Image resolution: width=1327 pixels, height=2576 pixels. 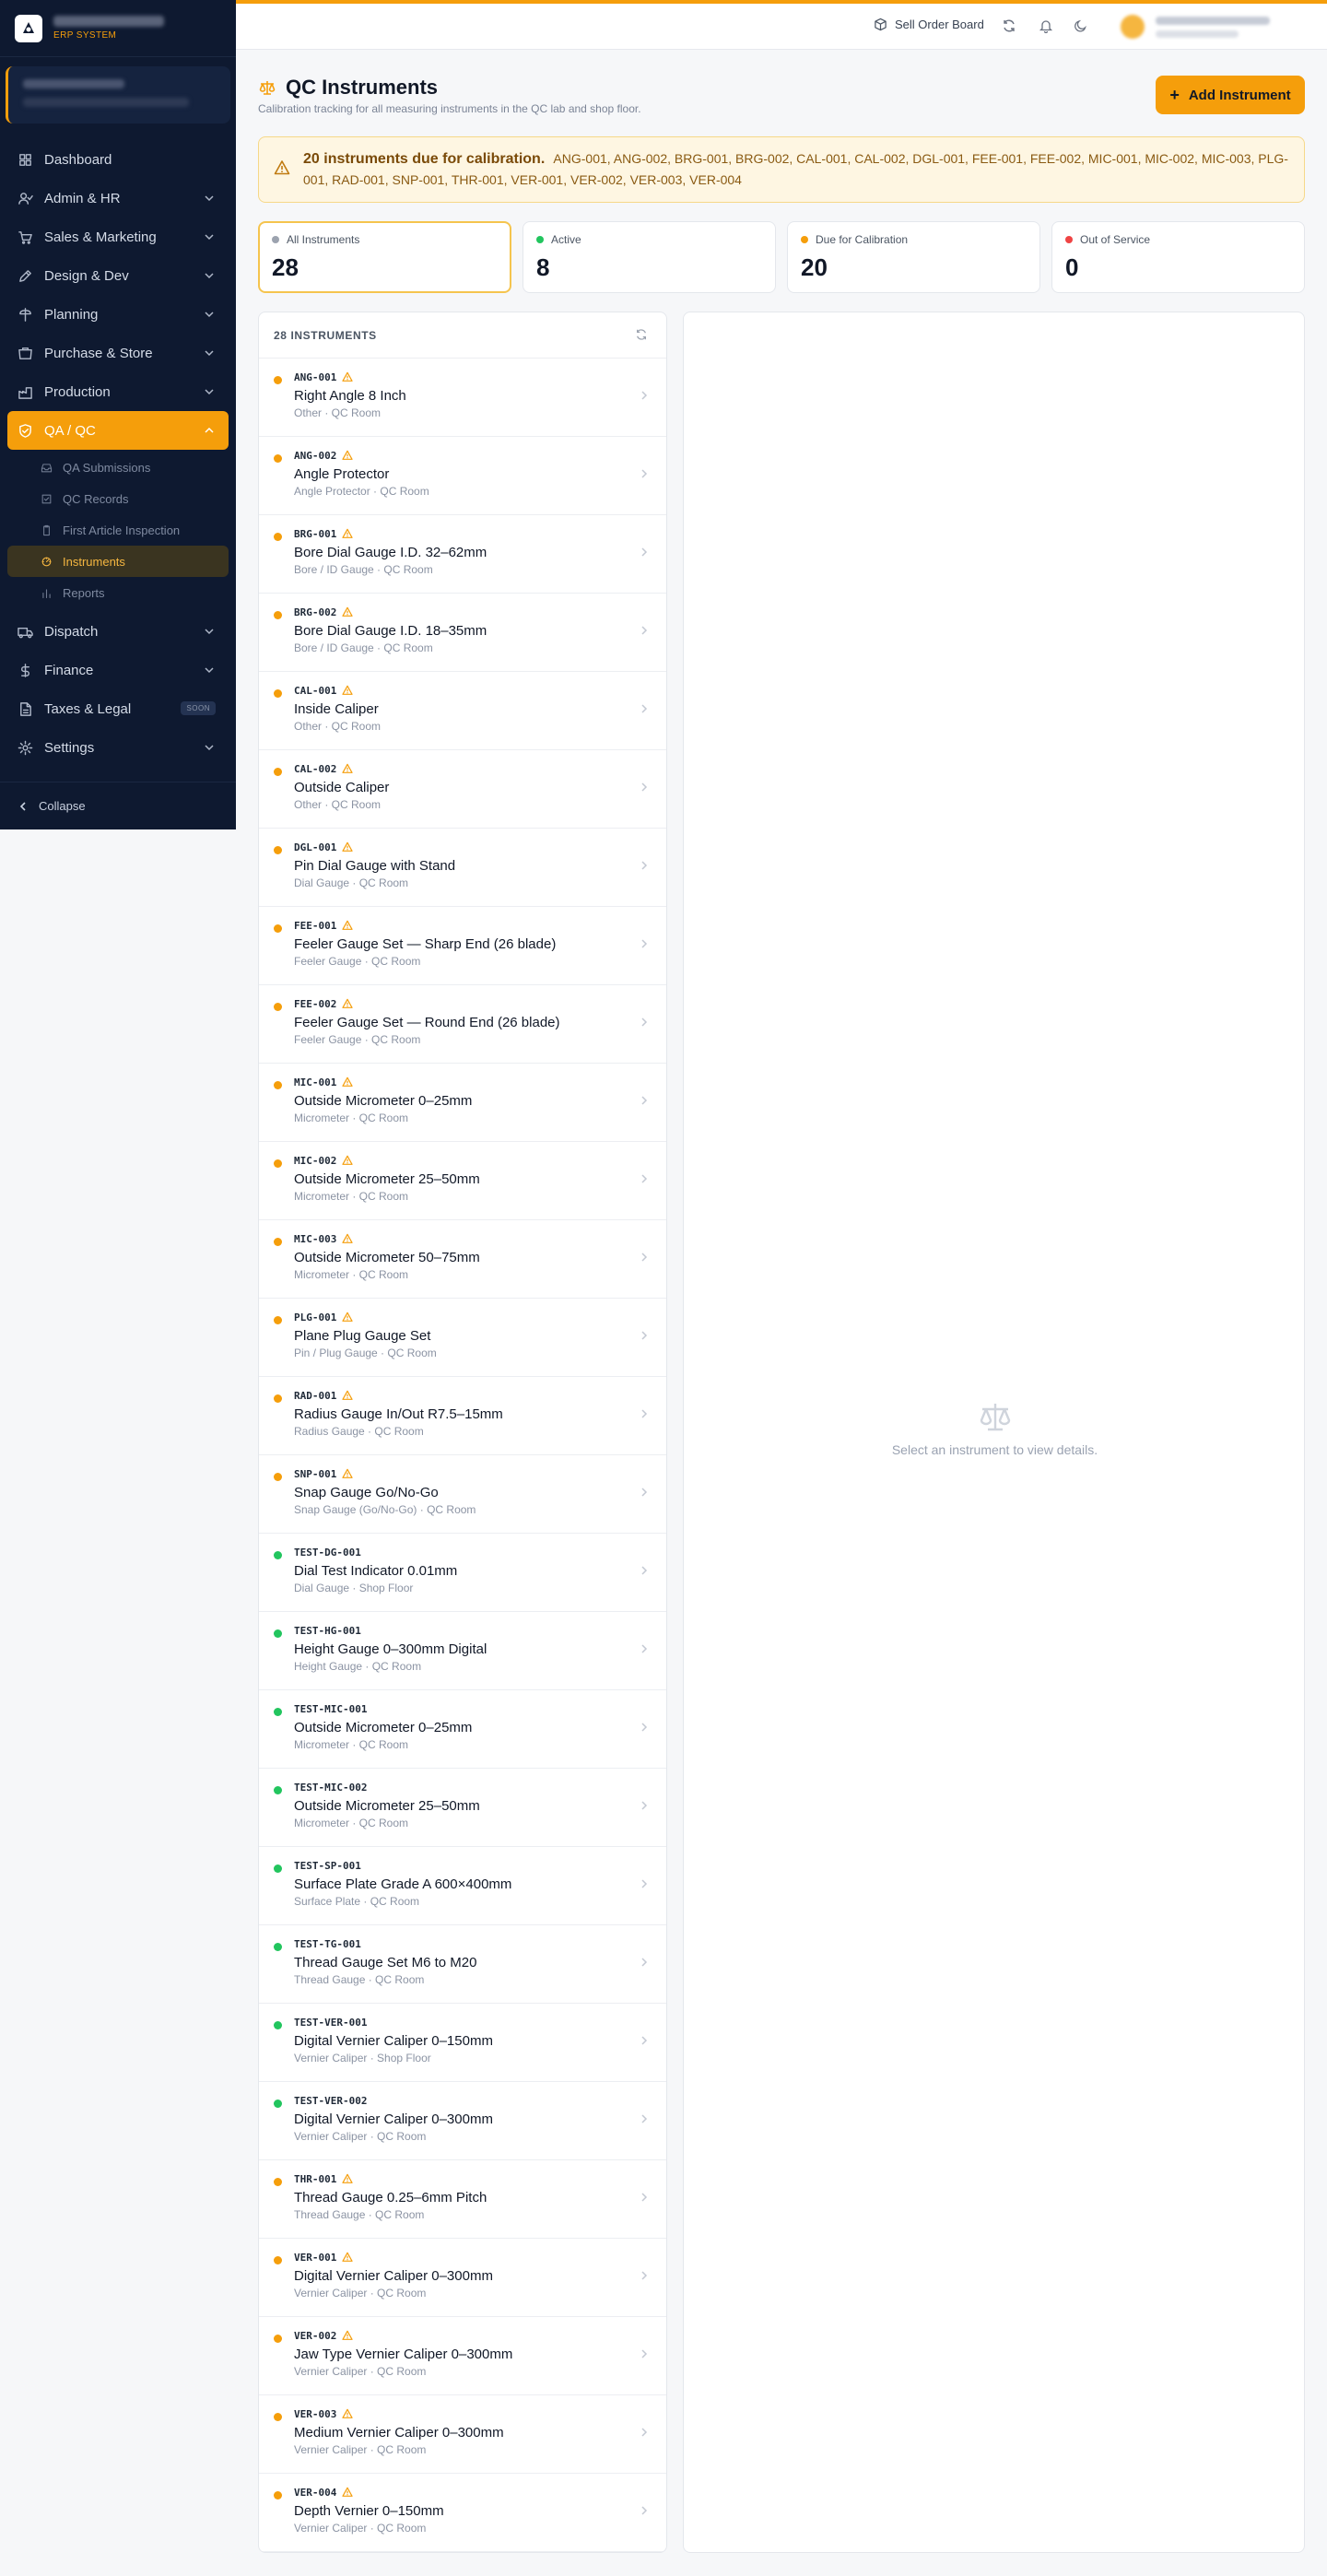 What do you see at coordinates (913, 257) in the screenshot?
I see `stat-card-due-for-calibration: Due for Calibration 20` at bounding box center [913, 257].